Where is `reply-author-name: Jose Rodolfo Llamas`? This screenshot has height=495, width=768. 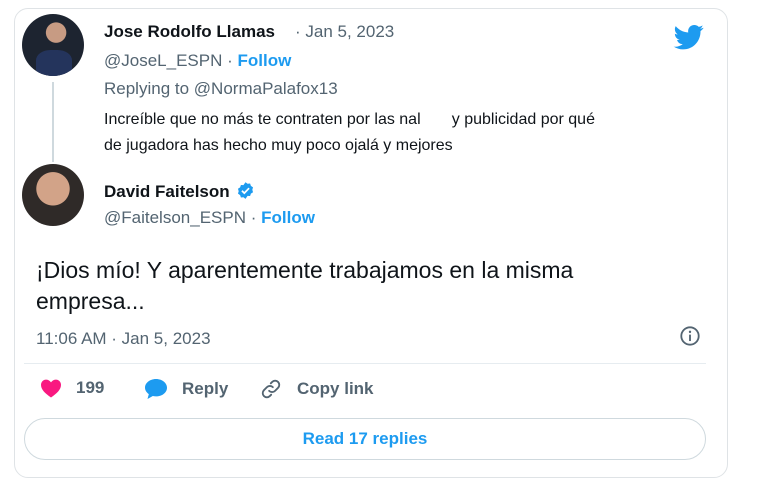 reply-author-name: Jose Rodolfo Llamas is located at coordinates (189, 32).